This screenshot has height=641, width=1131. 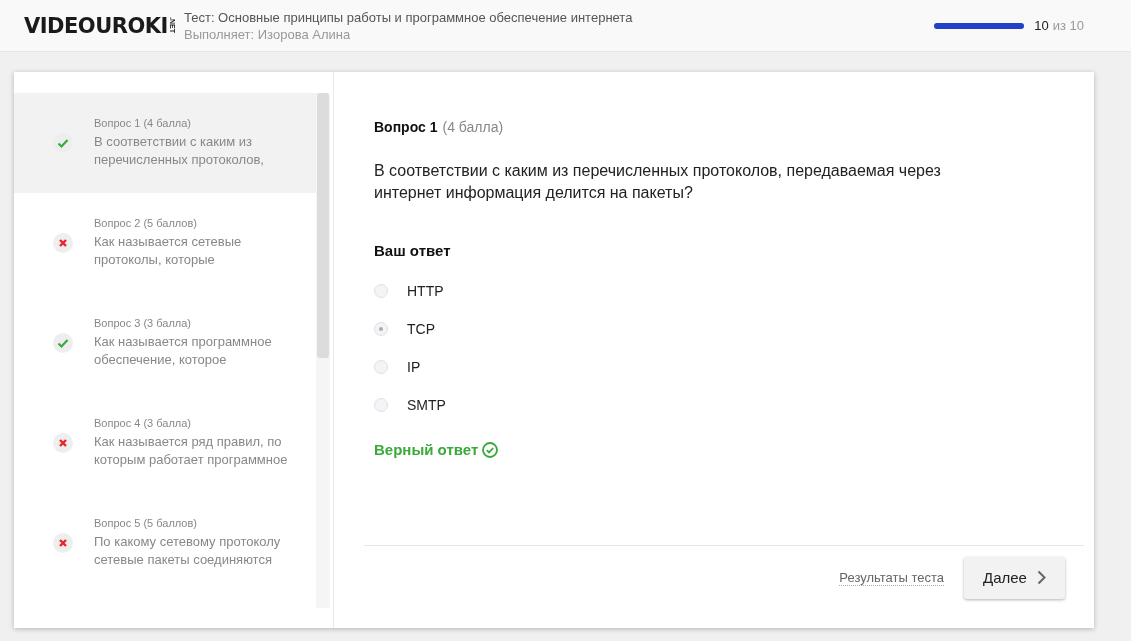 I want to click on progress-current: 10, so click(x=1041, y=25).